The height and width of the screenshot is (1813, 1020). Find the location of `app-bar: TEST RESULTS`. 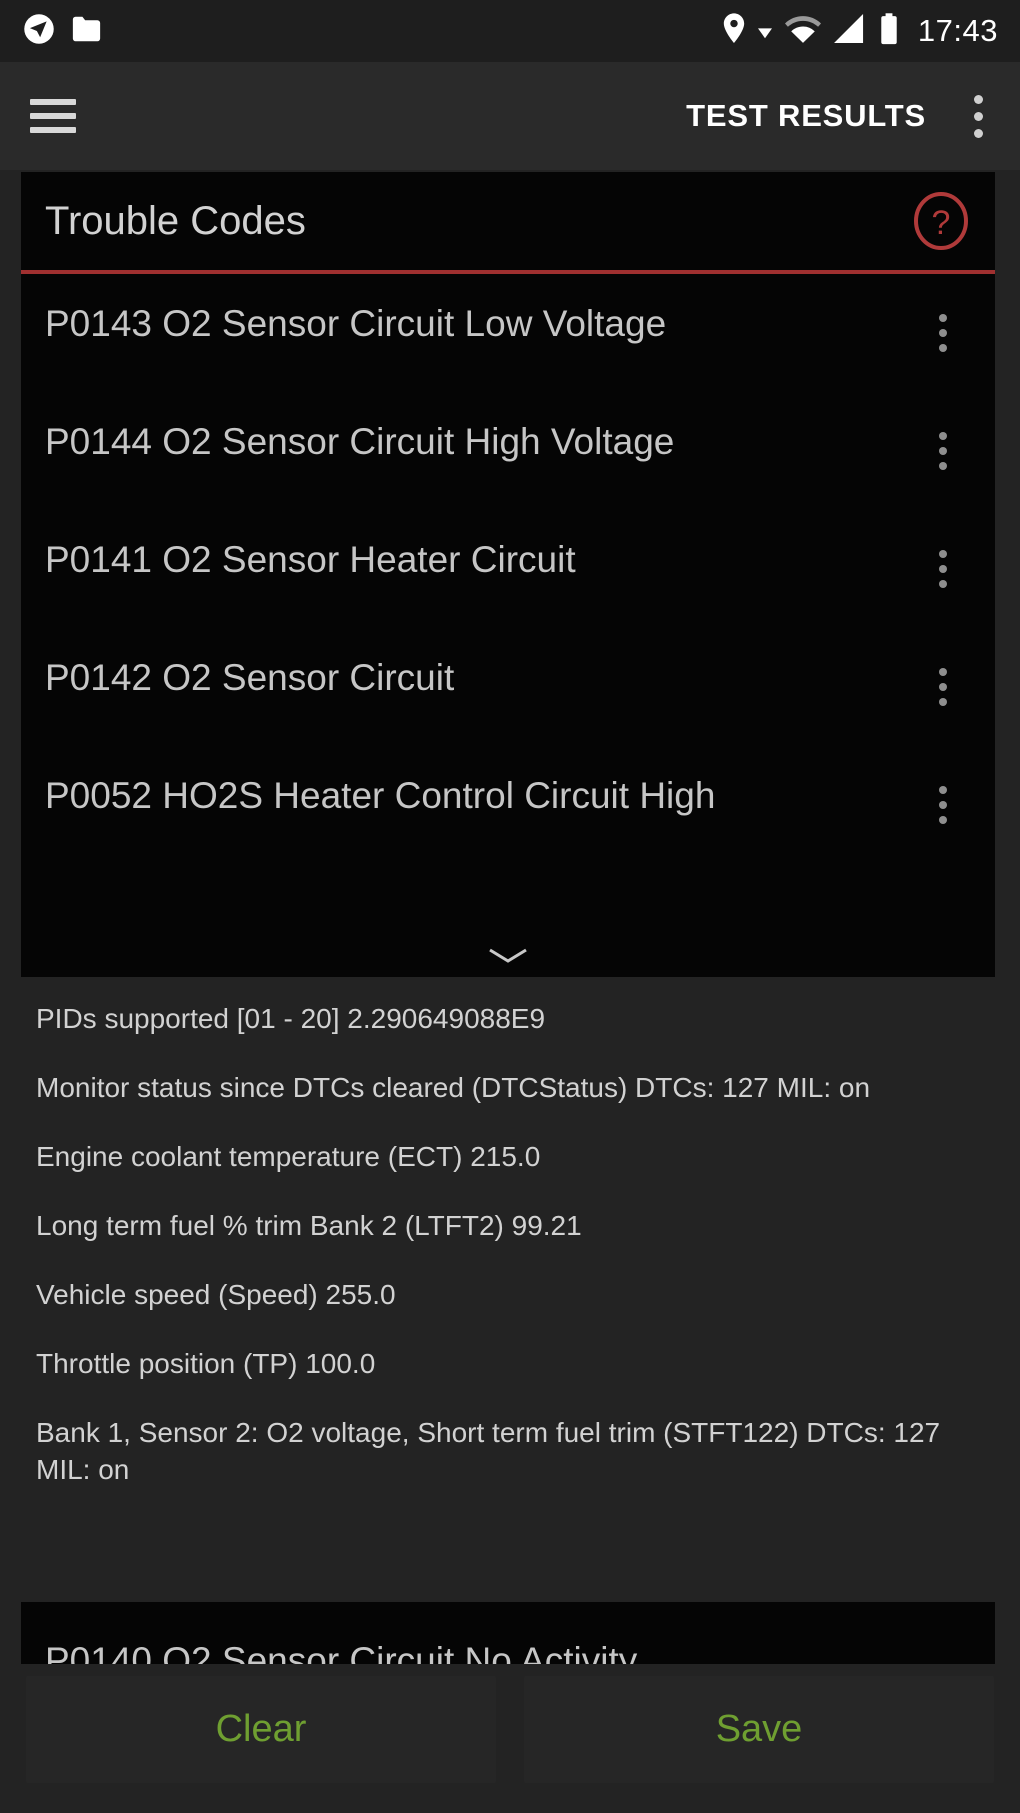

app-bar: TEST RESULTS is located at coordinates (510, 116).